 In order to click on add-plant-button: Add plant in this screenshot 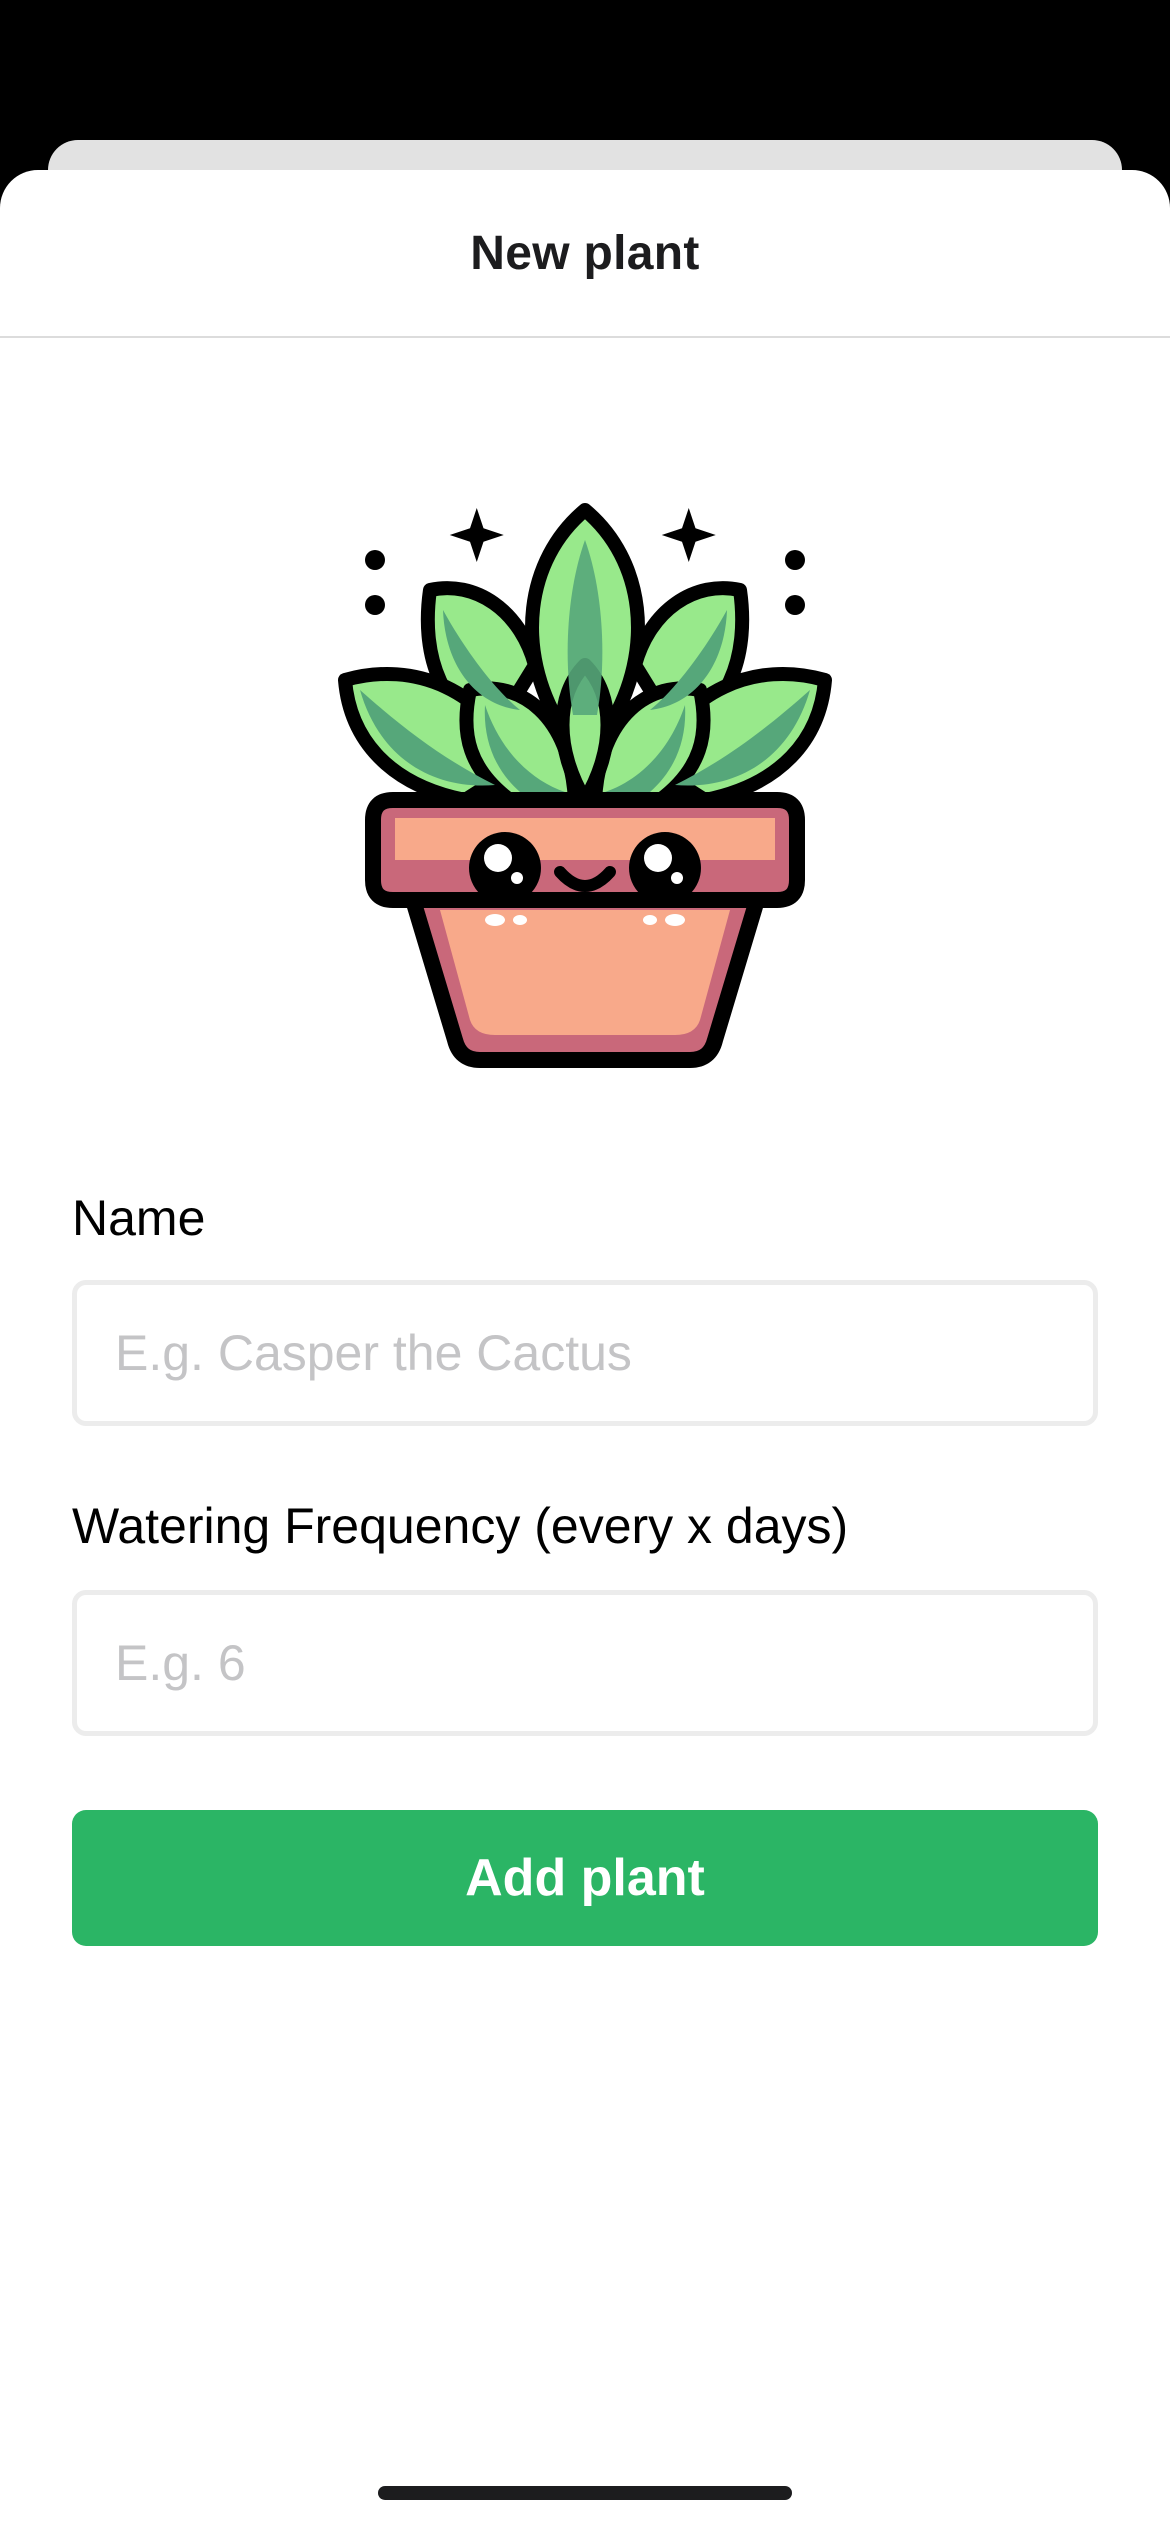, I will do `click(585, 1878)`.